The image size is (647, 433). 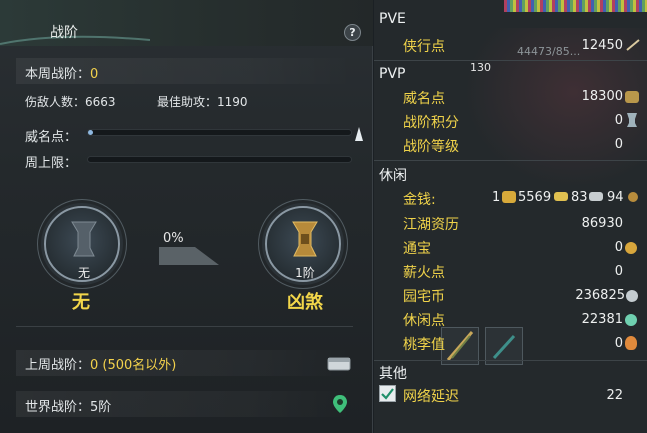 What do you see at coordinates (417, 249) in the screenshot?
I see `leisure-item-label-2: 通宝` at bounding box center [417, 249].